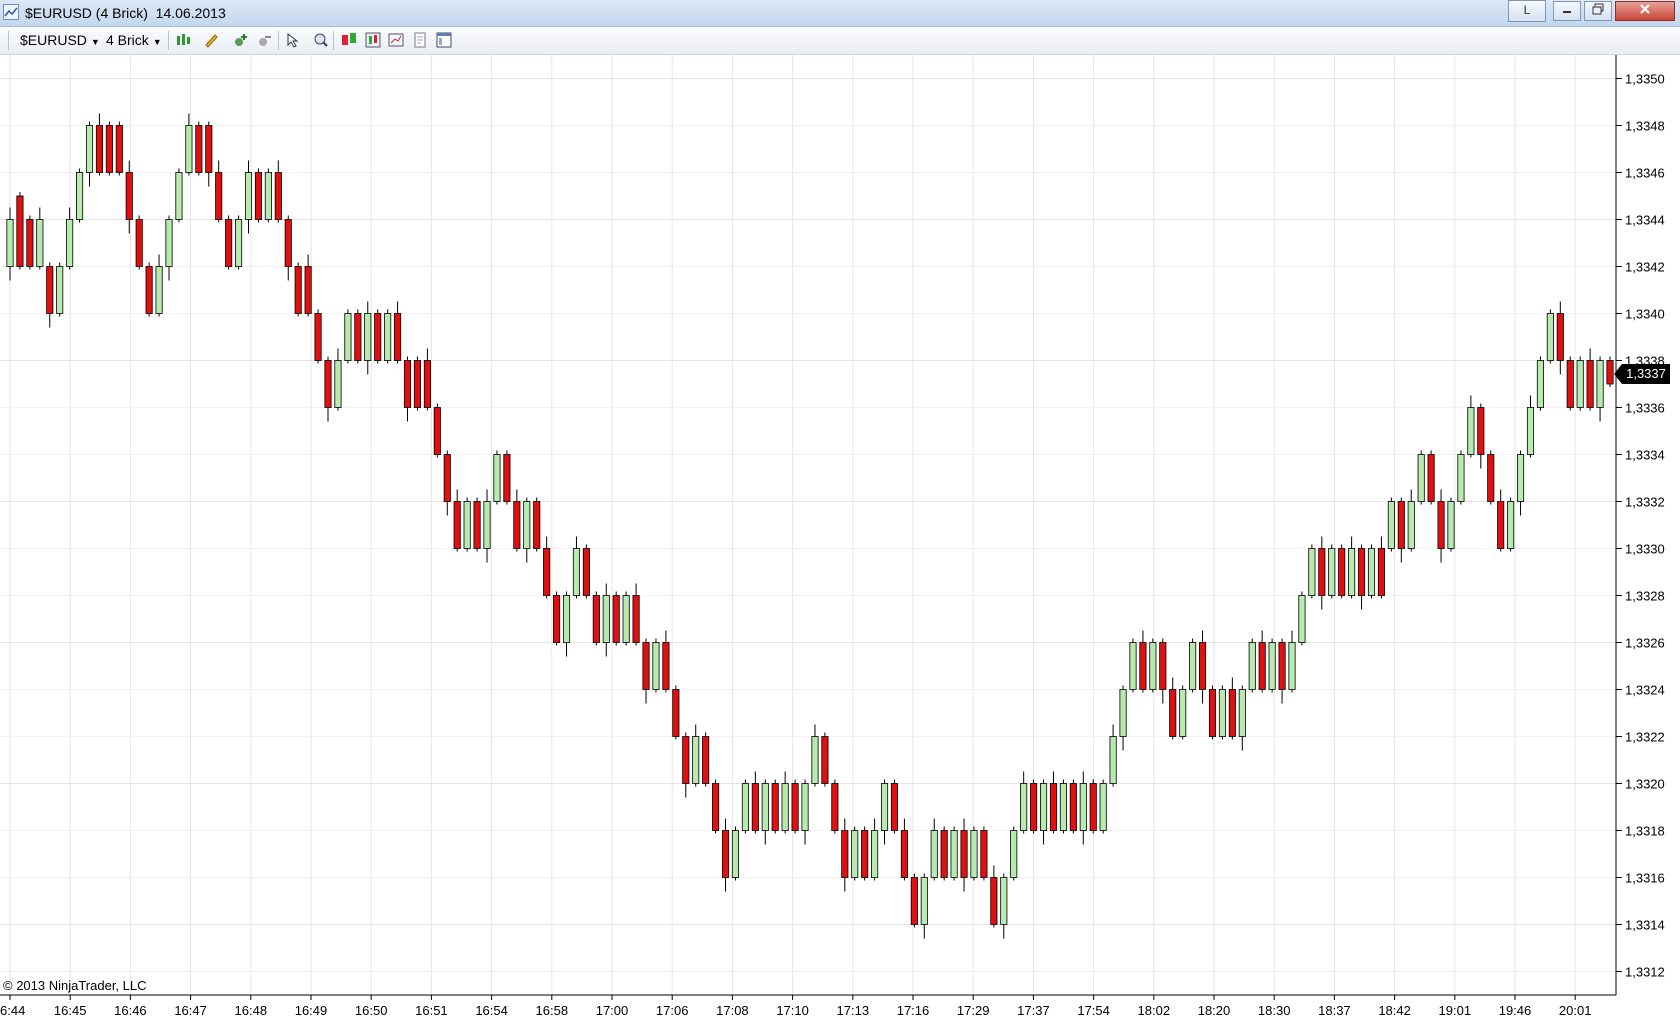 Image resolution: width=1680 pixels, height=1026 pixels. I want to click on time-tick-label: 16:45, so click(70, 1010).